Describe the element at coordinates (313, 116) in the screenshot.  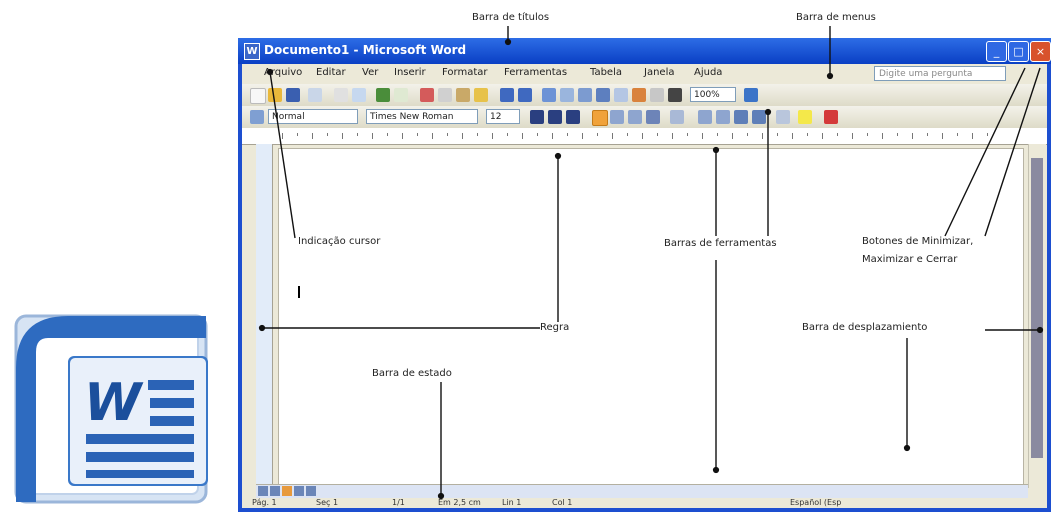
I see `style-select: Normal` at that location.